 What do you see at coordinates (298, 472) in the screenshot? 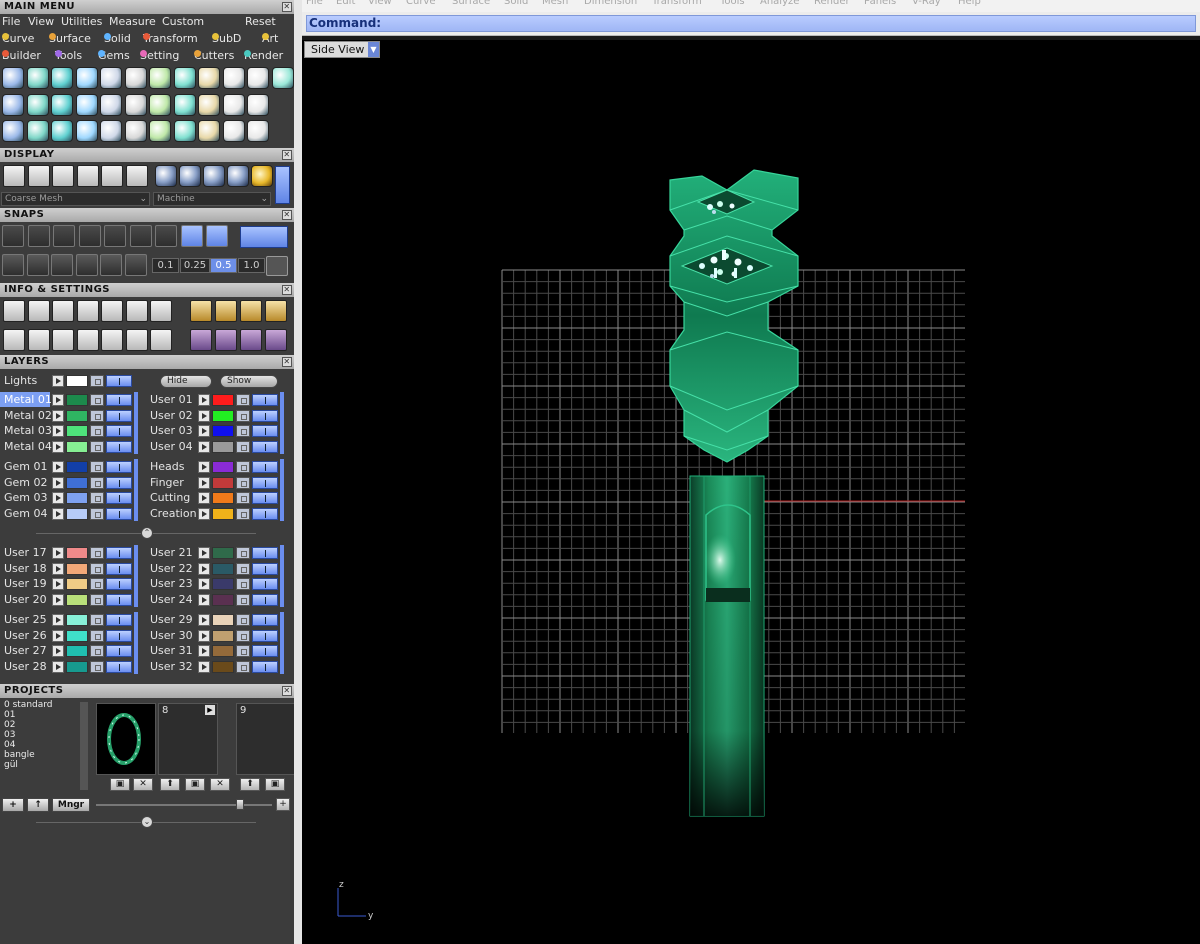
I see `panel-separator` at bounding box center [298, 472].